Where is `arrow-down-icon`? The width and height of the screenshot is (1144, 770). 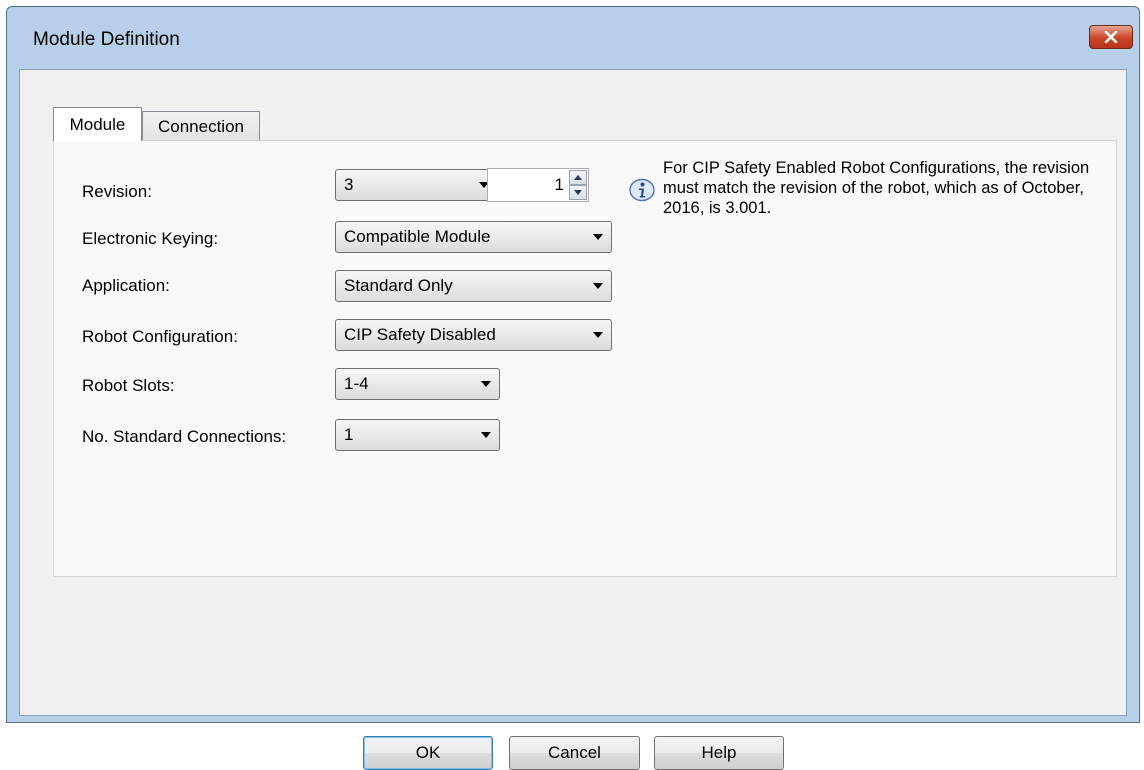
arrow-down-icon is located at coordinates (578, 192).